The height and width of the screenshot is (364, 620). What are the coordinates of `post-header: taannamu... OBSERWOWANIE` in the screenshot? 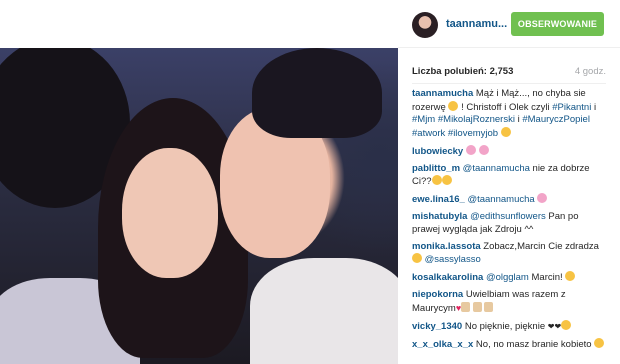 It's located at (509, 24).